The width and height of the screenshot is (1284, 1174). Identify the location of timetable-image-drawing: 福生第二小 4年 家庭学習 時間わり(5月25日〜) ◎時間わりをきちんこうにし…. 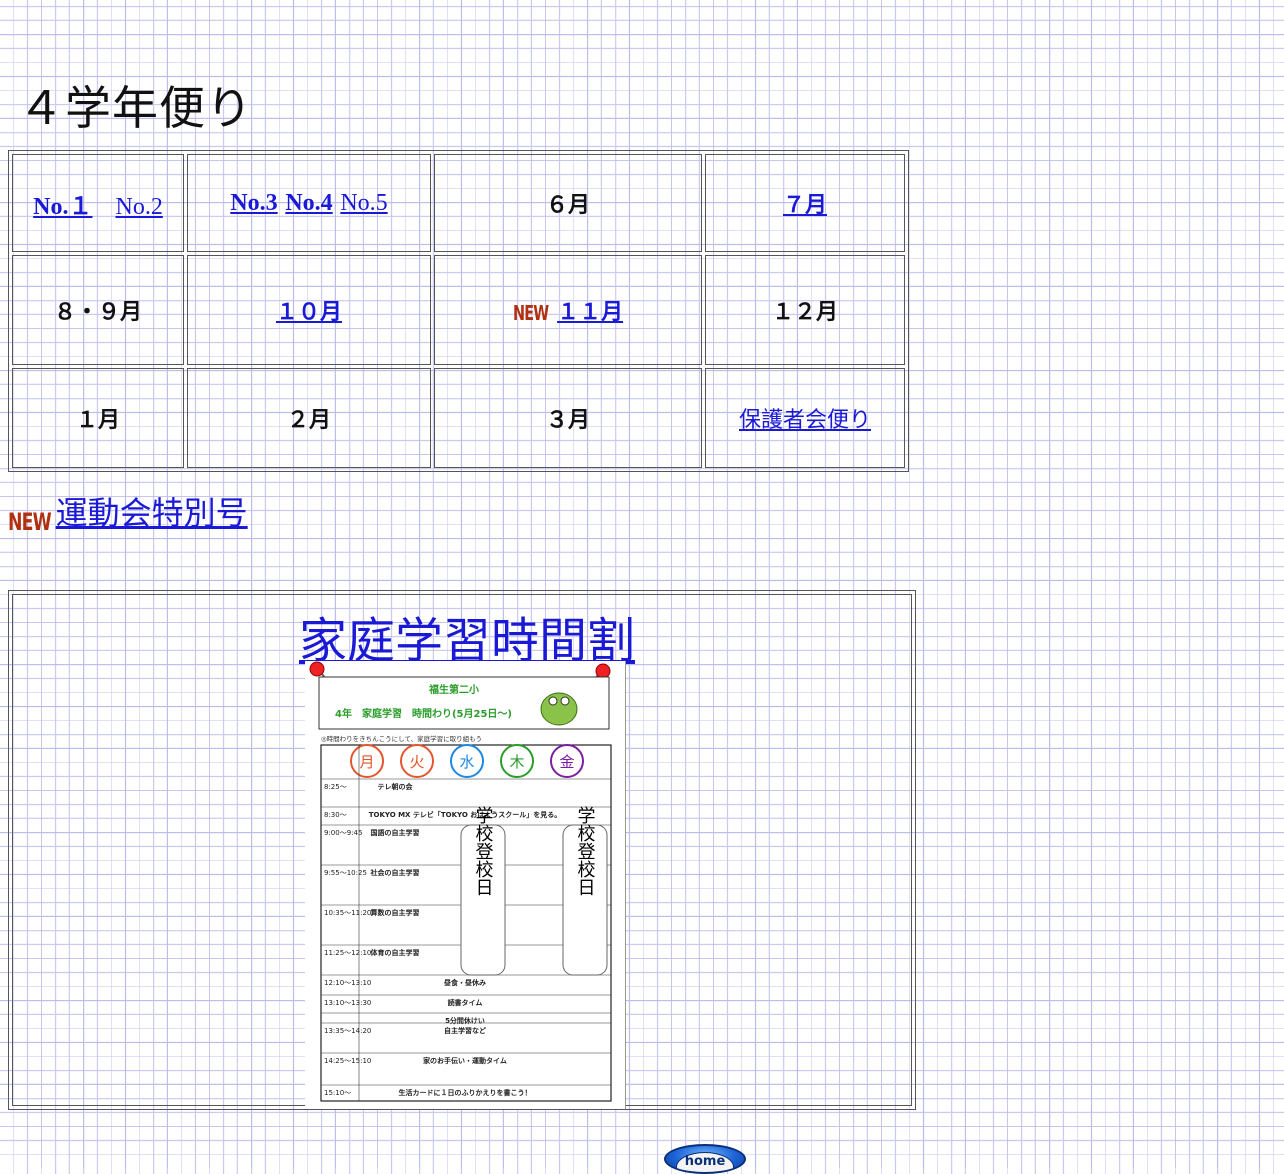
(460, 881).